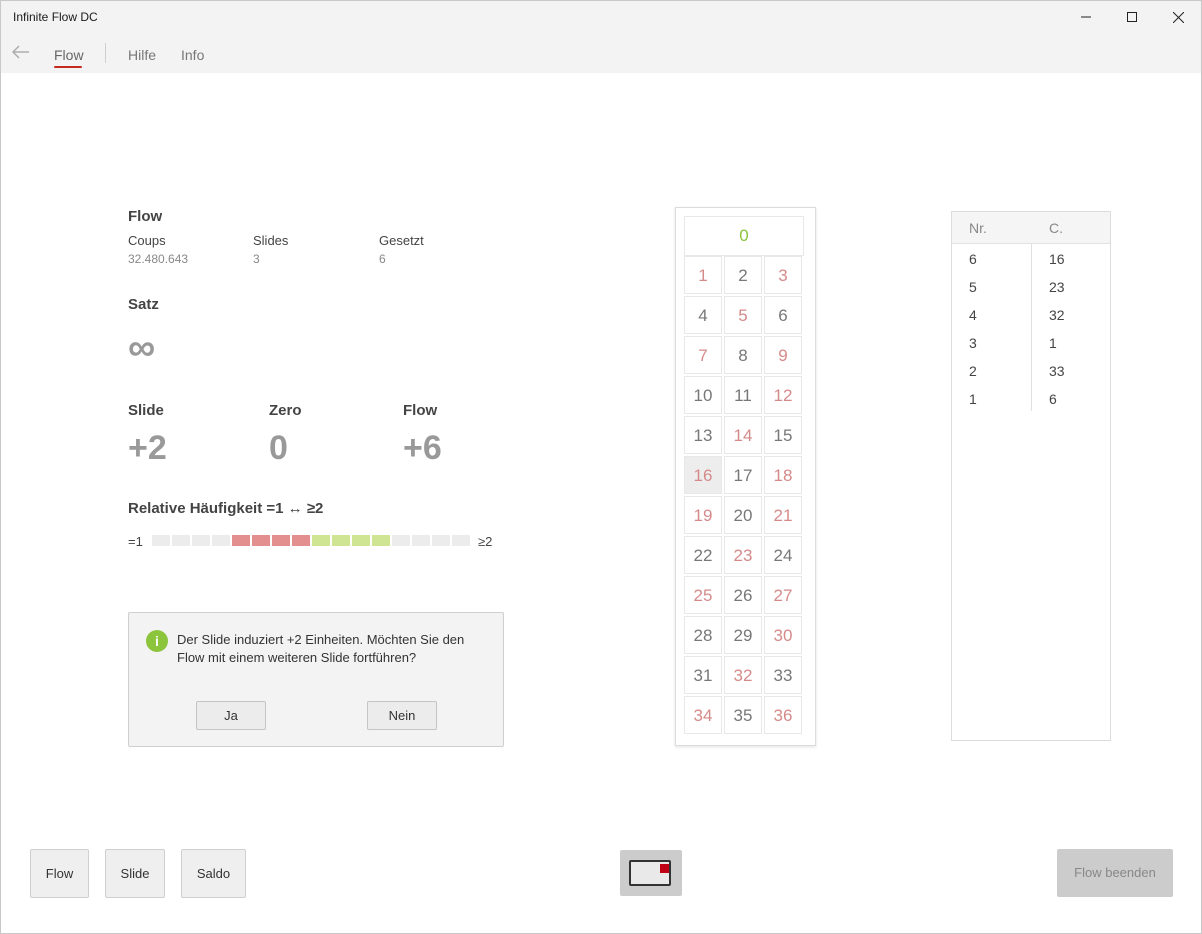  Describe the element at coordinates (743, 635) in the screenshot. I see `number-cell-29: 29` at that location.